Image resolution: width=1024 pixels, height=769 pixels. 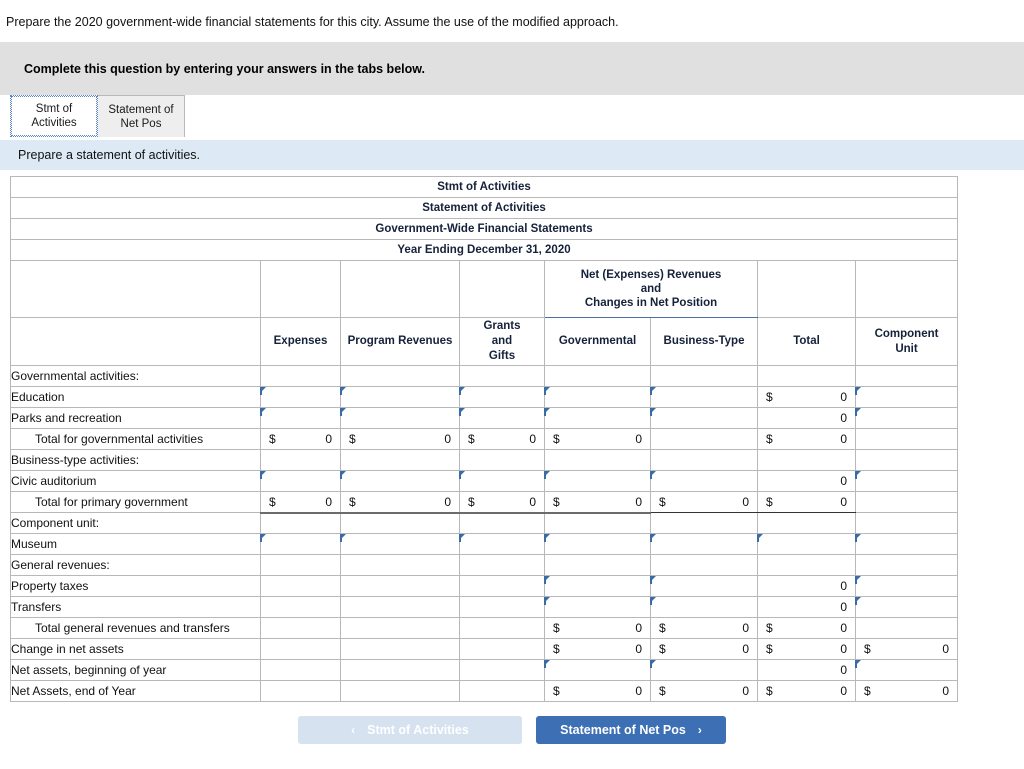 I want to click on tab-stmt-of-activities-line2: Activities, so click(x=54, y=123).